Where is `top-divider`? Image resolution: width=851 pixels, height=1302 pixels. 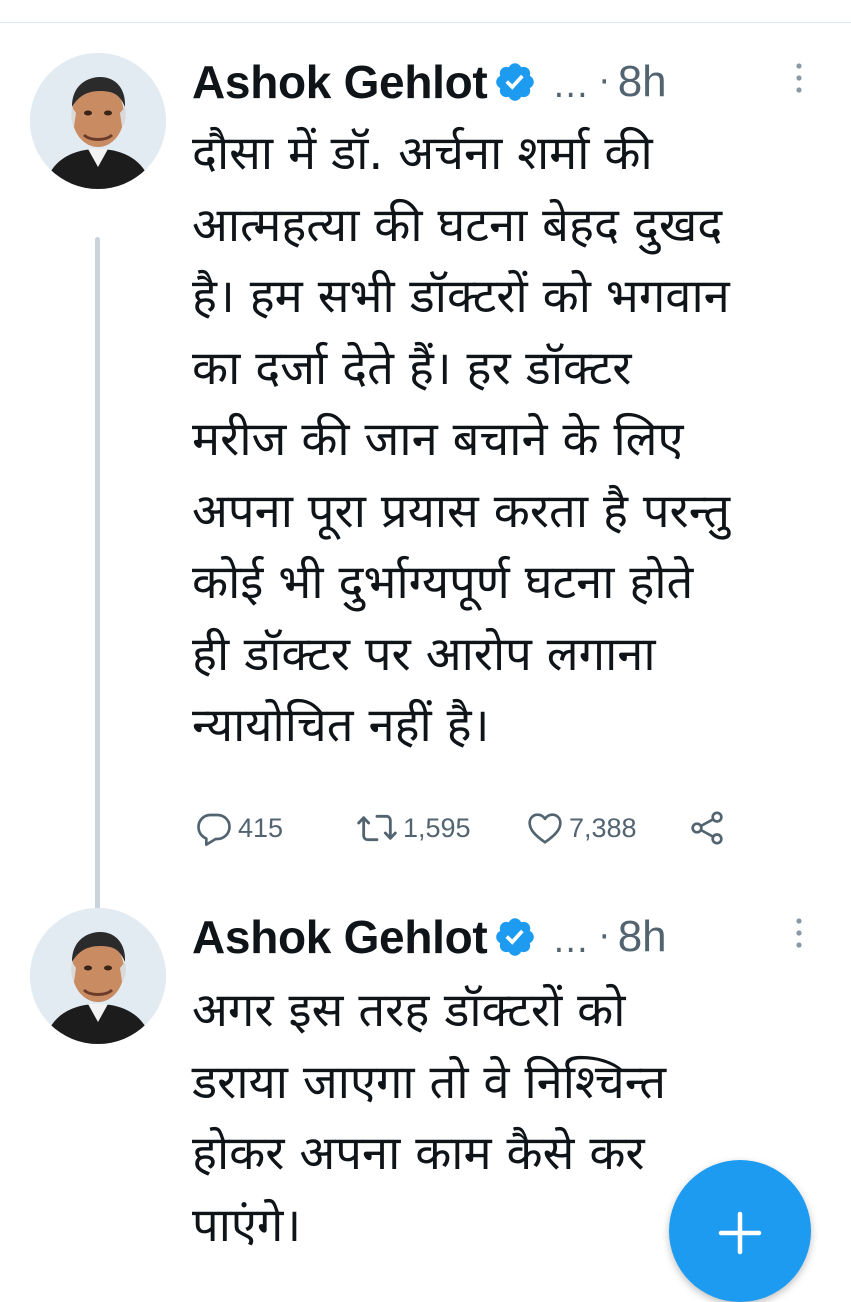
top-divider is located at coordinates (425, 22).